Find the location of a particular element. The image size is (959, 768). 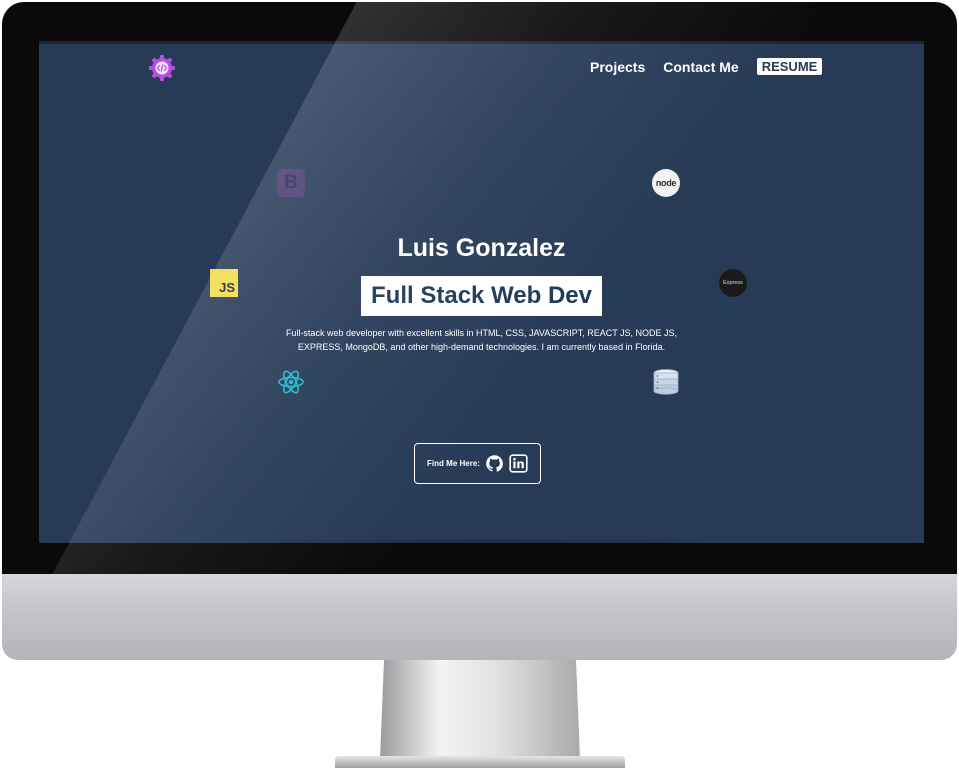

find-me-box: Find Me Here: is located at coordinates (477, 463).